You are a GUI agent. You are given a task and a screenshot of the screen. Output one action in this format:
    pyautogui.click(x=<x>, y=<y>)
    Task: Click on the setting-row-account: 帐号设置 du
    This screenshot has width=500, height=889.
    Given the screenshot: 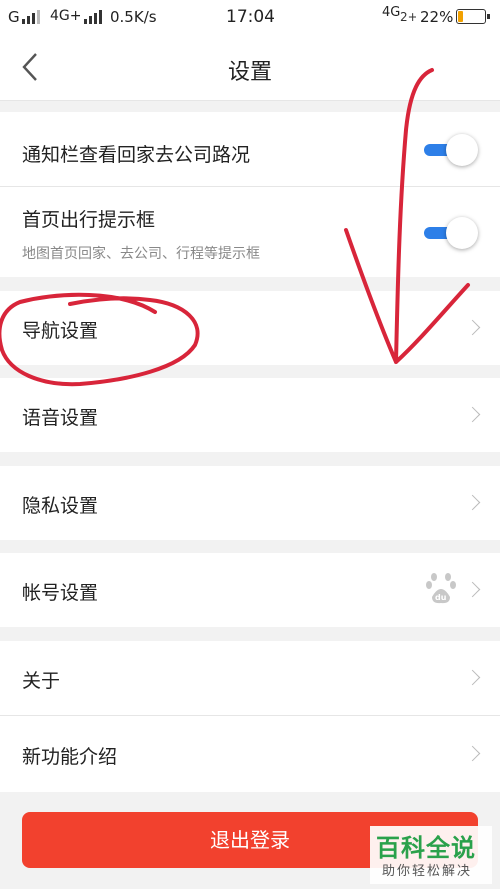 What is the action you would take?
    pyautogui.click(x=250, y=590)
    